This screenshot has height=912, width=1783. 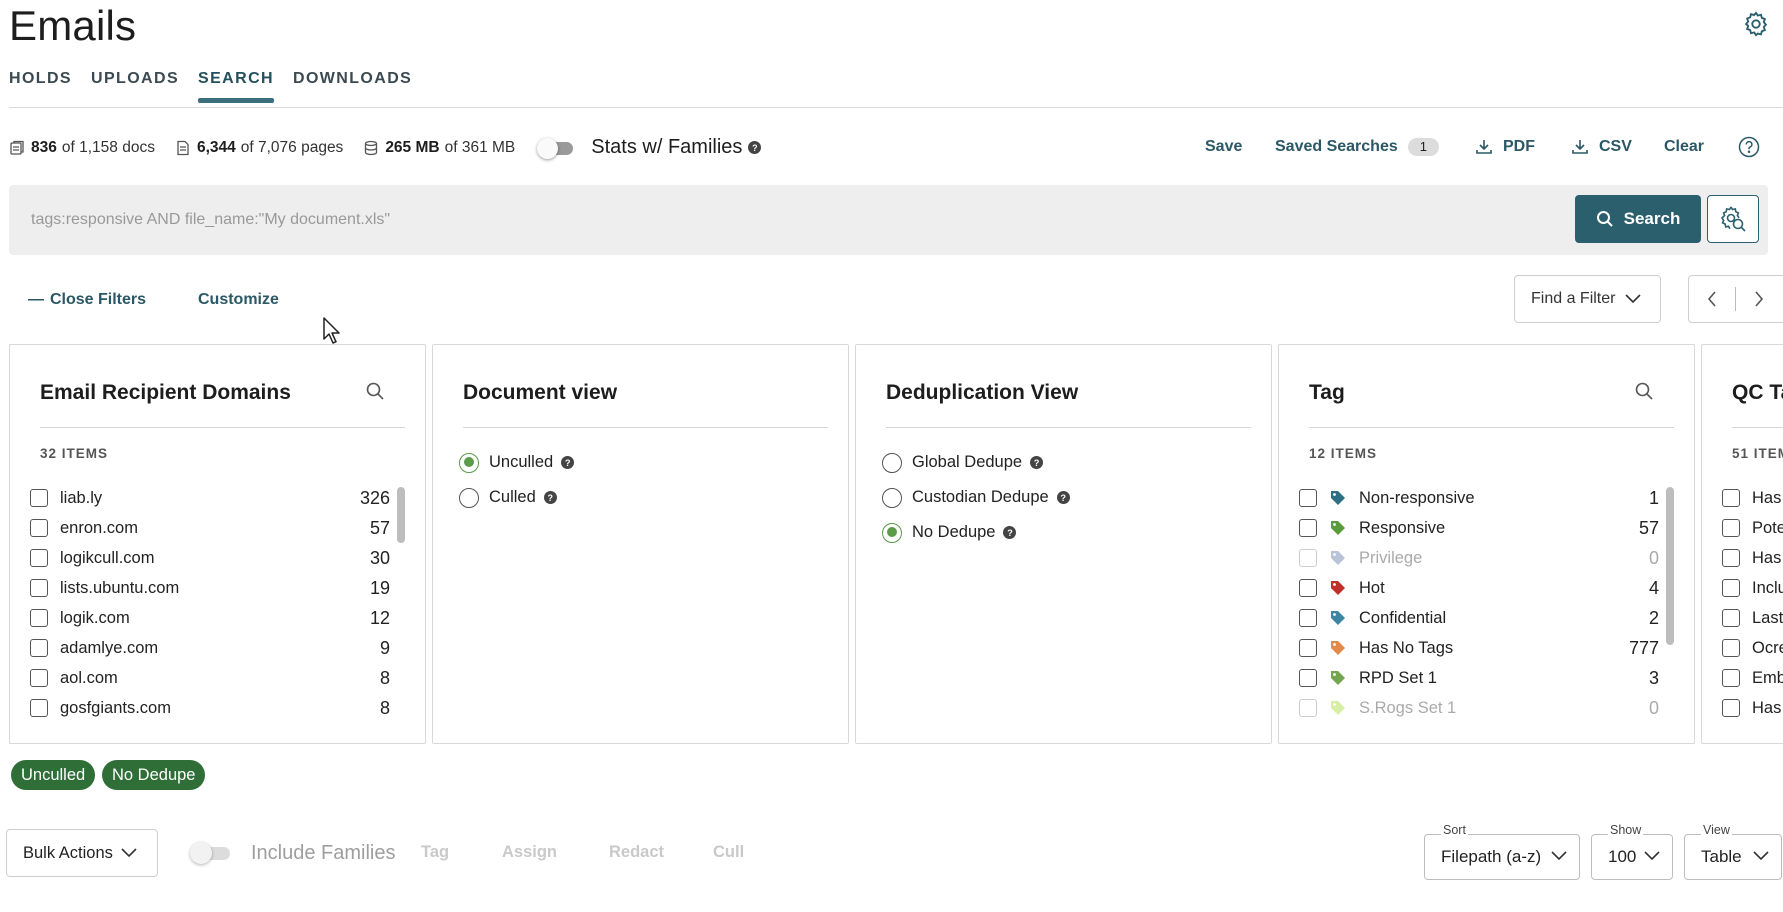 What do you see at coordinates (976, 497) in the screenshot?
I see `radio-option-custodian-dedupe: Custodian Dedupe?` at bounding box center [976, 497].